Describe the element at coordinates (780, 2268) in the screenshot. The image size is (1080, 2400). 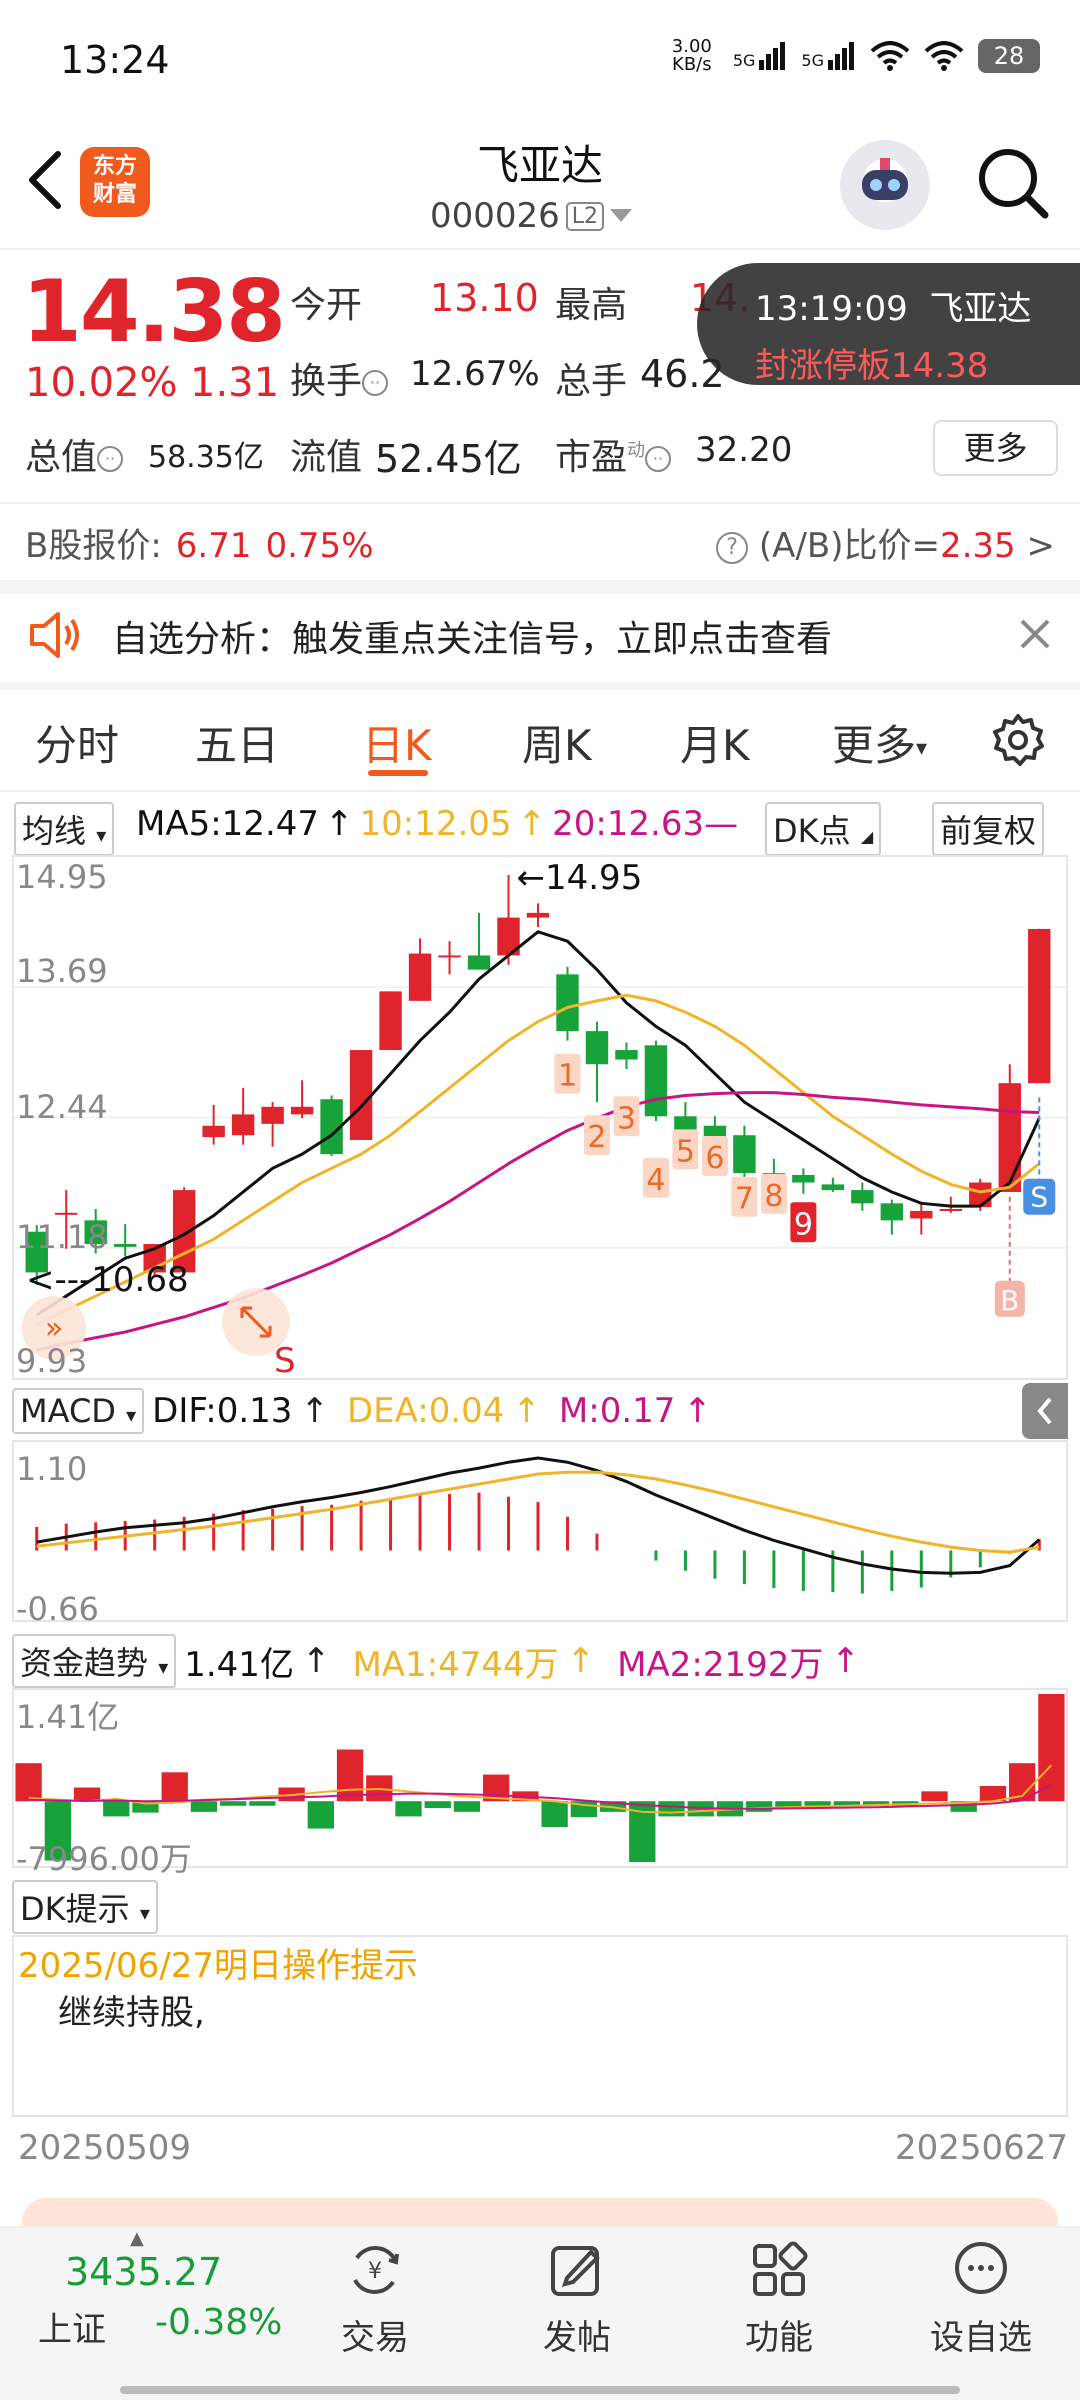
I see `grid-icon` at that location.